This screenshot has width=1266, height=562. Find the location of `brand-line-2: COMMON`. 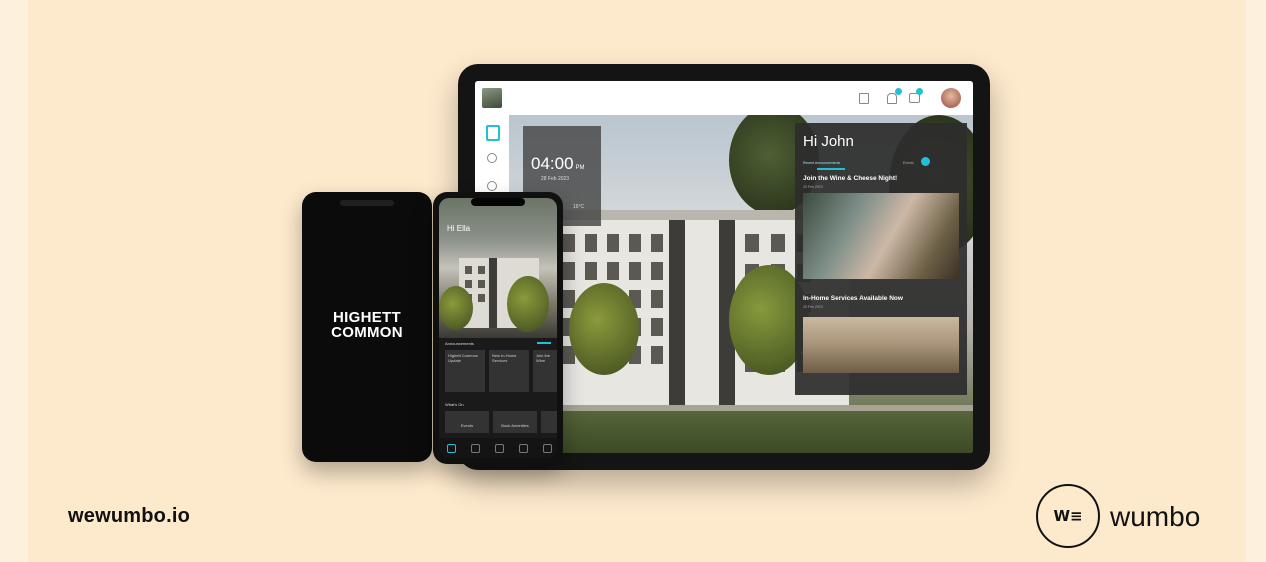

brand-line-2: COMMON is located at coordinates (367, 332).